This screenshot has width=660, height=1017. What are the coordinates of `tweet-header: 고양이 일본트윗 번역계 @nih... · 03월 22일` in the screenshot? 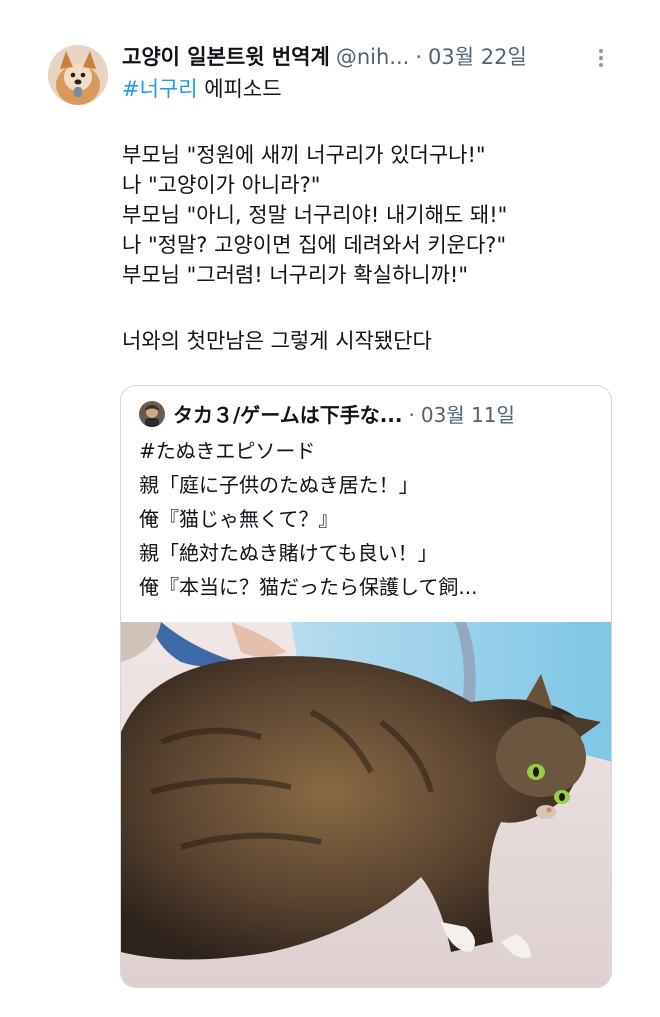 It's located at (324, 57).